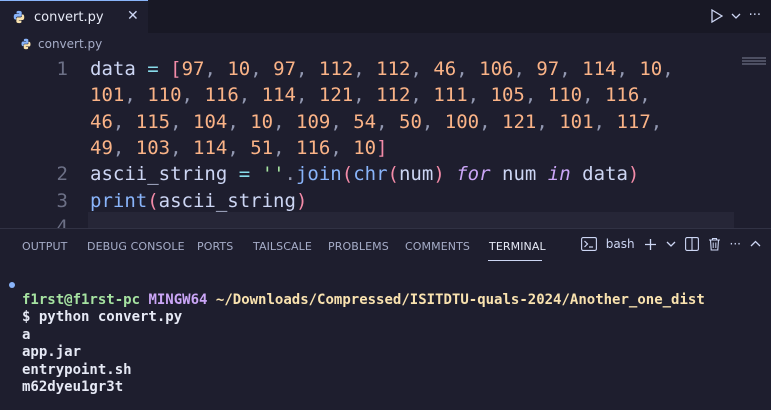  I want to click on run-icon, so click(716, 15).